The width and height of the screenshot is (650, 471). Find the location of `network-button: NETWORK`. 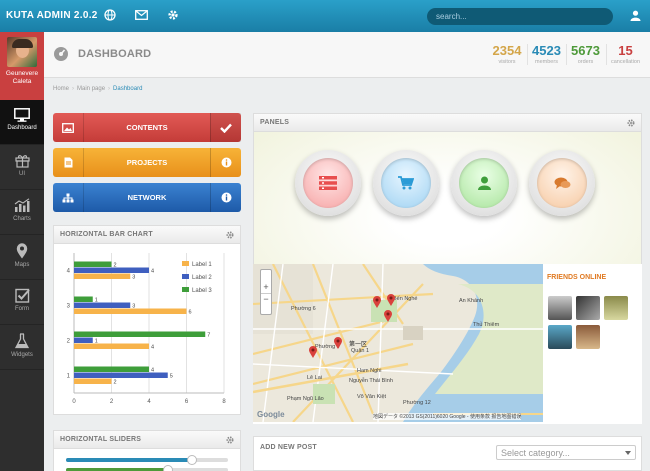

network-button: NETWORK is located at coordinates (147, 197).